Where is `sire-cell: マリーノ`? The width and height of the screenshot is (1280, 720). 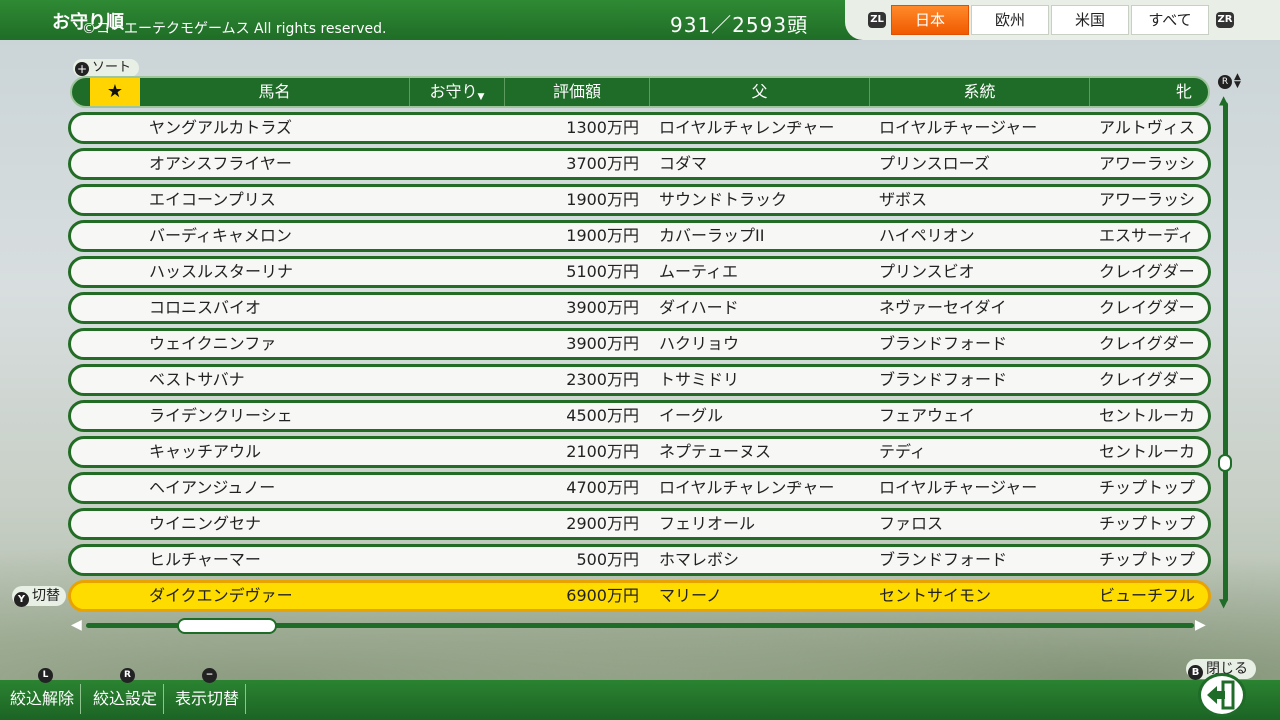
sire-cell: マリーノ is located at coordinates (691, 595).